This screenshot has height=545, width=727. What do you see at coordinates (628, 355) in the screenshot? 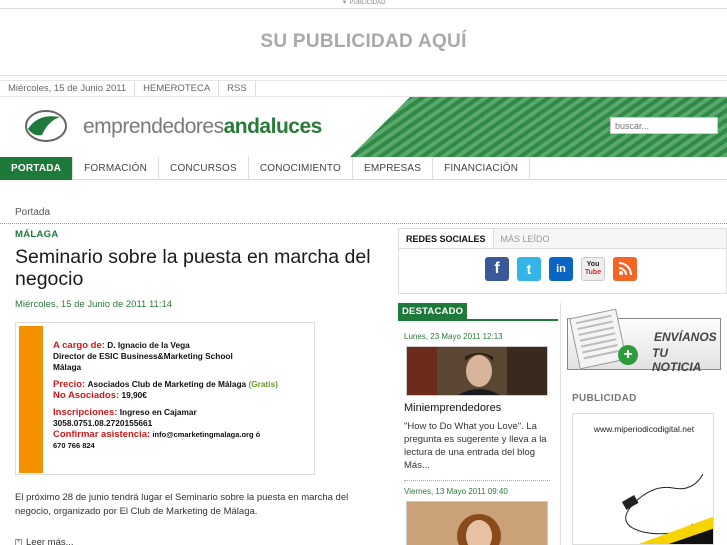
I see `plus-icon: +` at bounding box center [628, 355].